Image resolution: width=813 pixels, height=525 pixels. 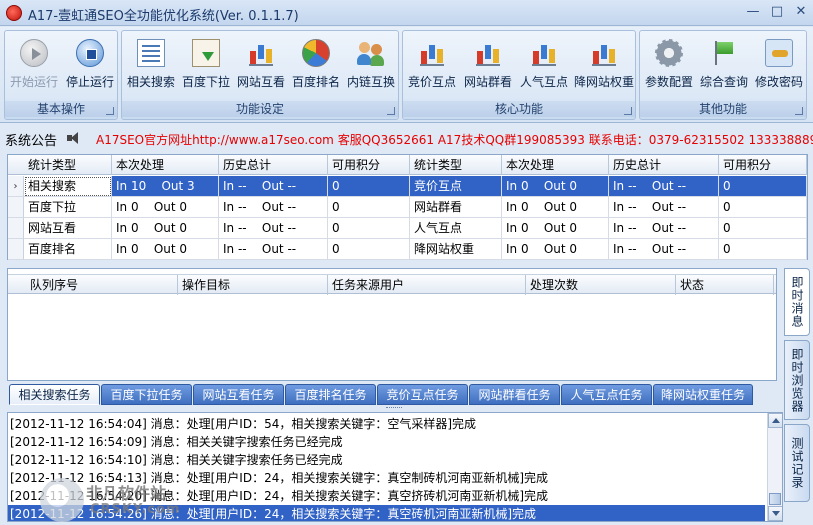 What do you see at coordinates (797, 380) in the screenshot?
I see `tab-instant-browser: 即时浏览器` at bounding box center [797, 380].